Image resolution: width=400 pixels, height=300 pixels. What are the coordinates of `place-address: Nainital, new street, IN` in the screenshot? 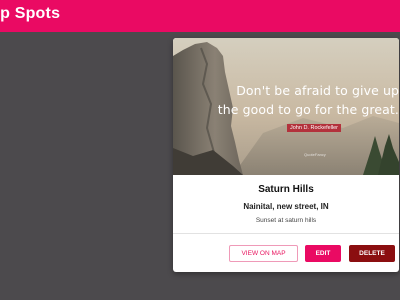 It's located at (286, 206).